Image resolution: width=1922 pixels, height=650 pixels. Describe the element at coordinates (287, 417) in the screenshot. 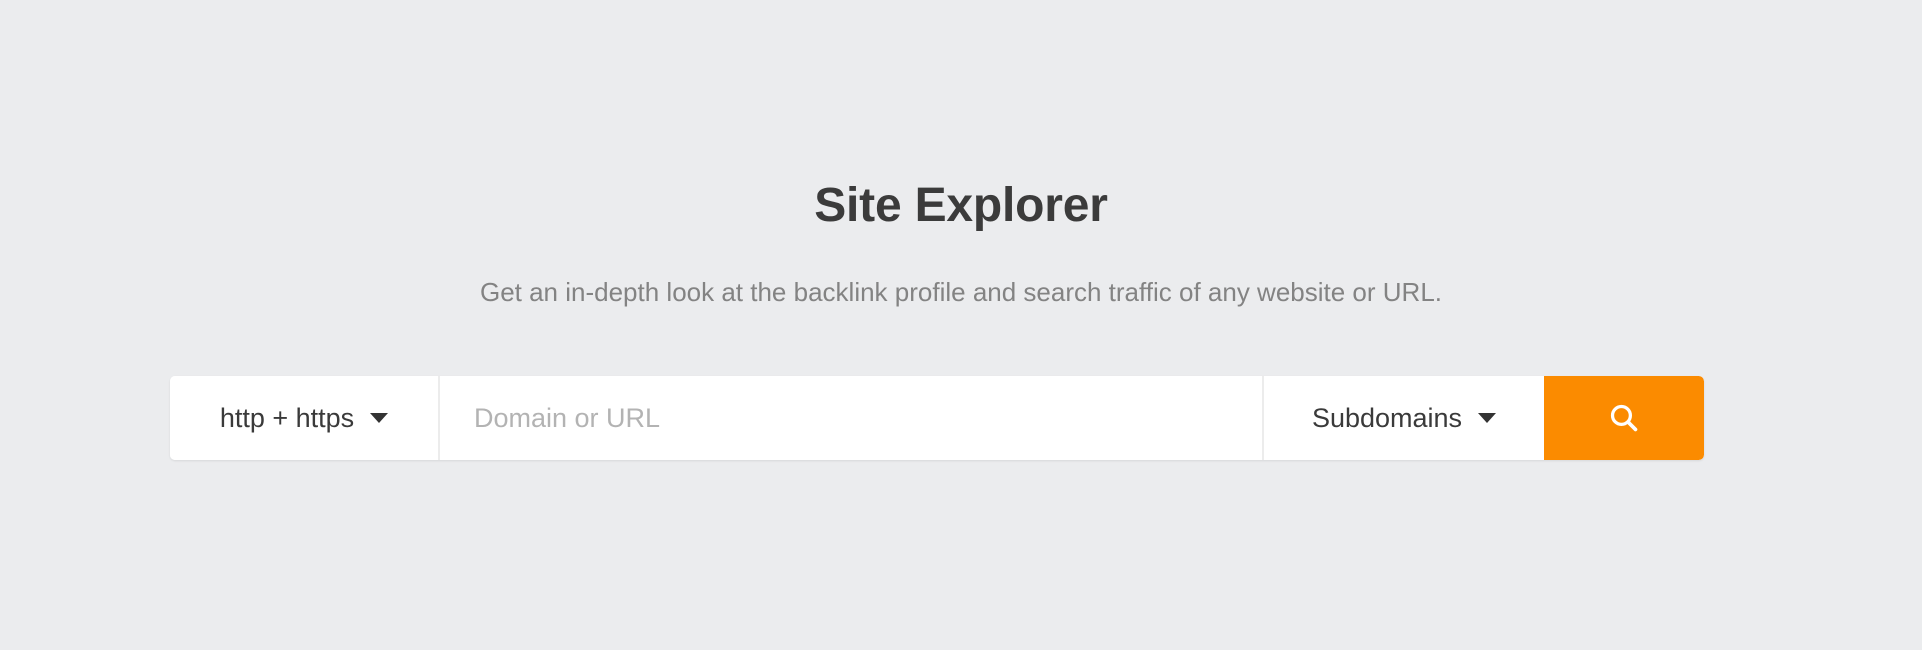

I see `protocol-dropdown-label: http + https` at that location.